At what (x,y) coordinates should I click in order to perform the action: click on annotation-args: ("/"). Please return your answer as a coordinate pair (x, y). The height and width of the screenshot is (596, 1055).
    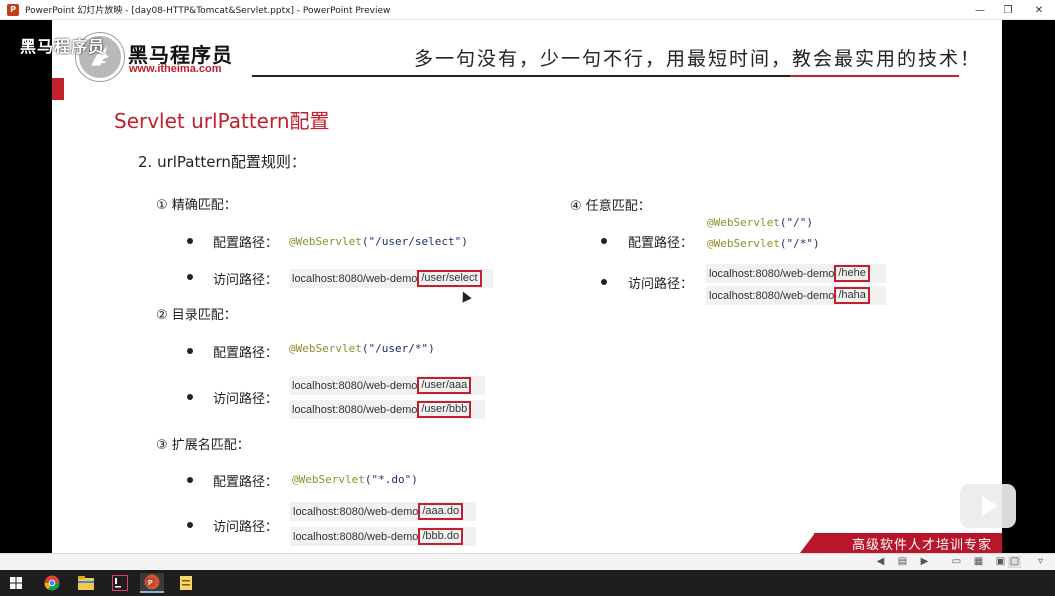
    Looking at the image, I should click on (796, 222).